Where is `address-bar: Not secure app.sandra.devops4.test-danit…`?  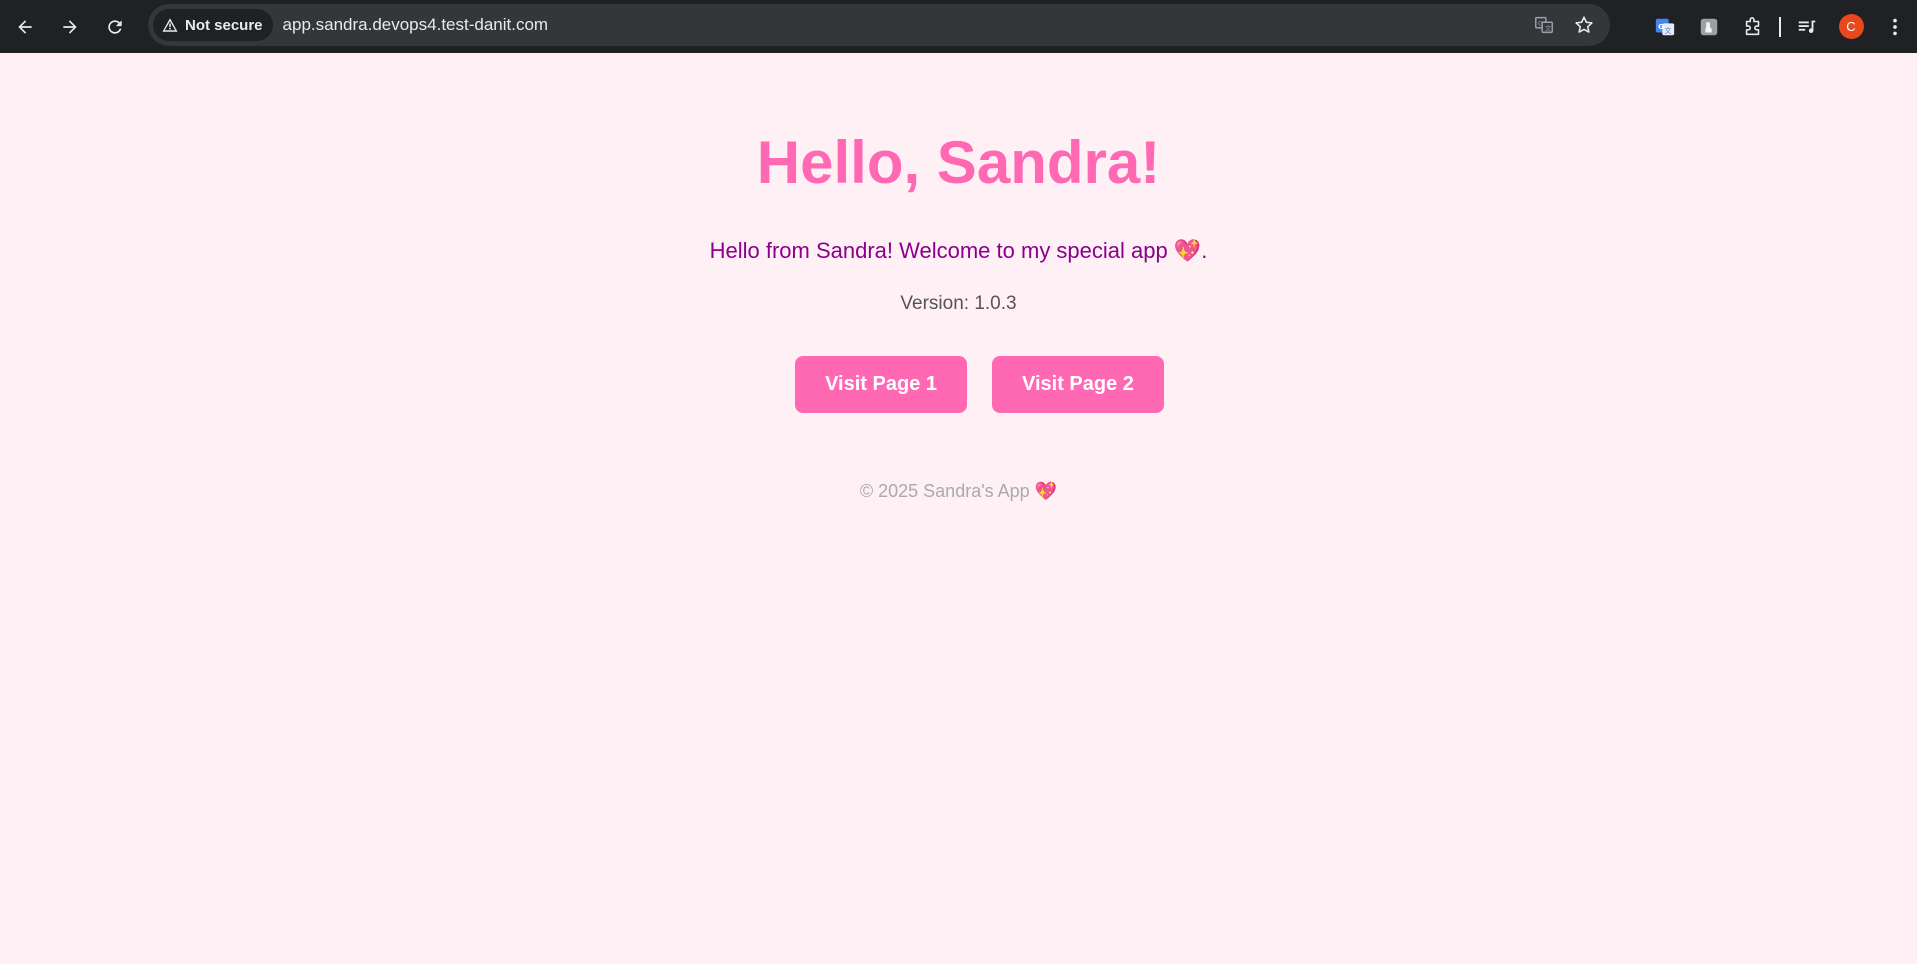
address-bar: Not secure app.sandra.devops4.test-danit… is located at coordinates (879, 25).